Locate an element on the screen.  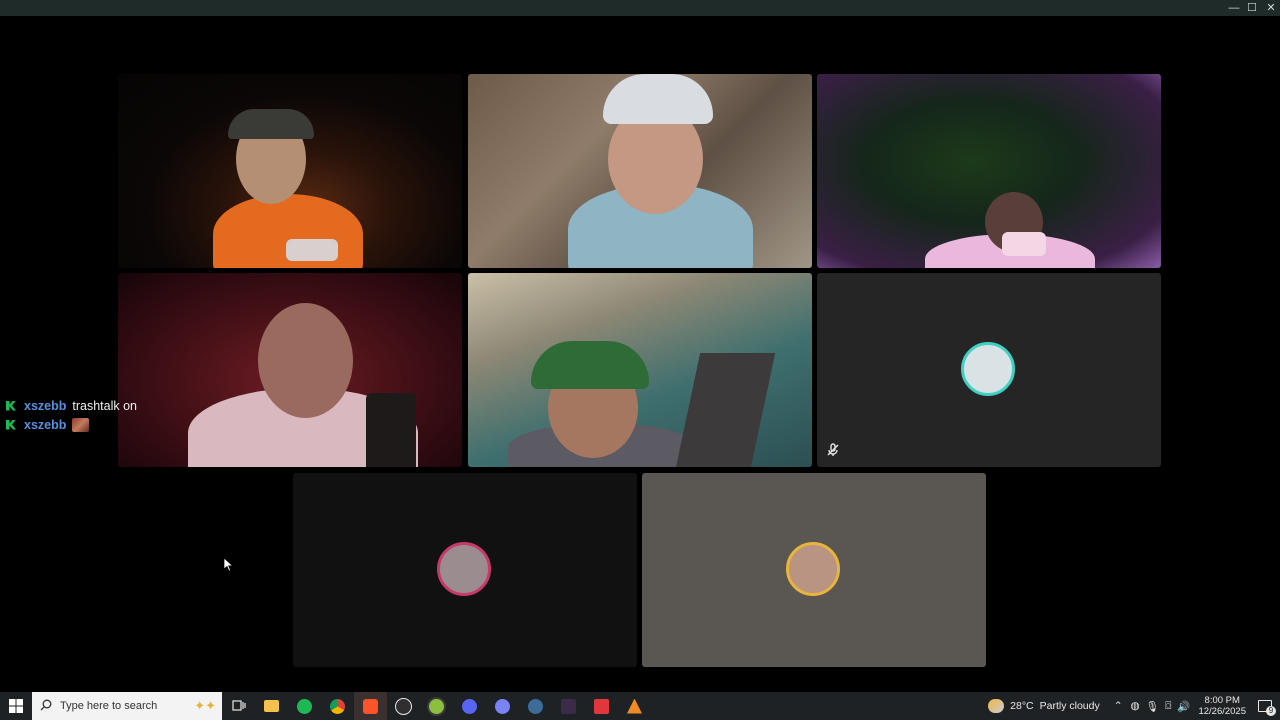
spotify-icon is located at coordinates (304, 706).